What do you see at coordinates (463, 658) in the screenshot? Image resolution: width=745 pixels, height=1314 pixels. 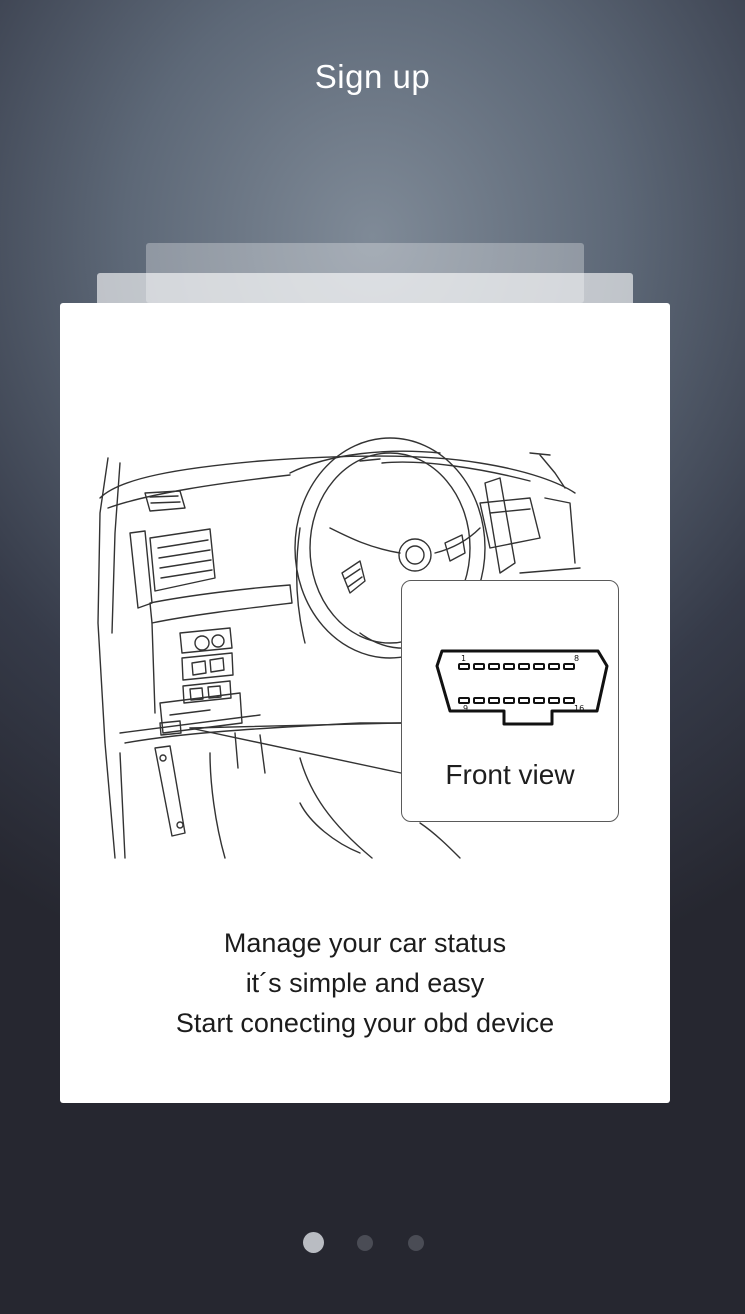 I see `pin-label-1: 1` at bounding box center [463, 658].